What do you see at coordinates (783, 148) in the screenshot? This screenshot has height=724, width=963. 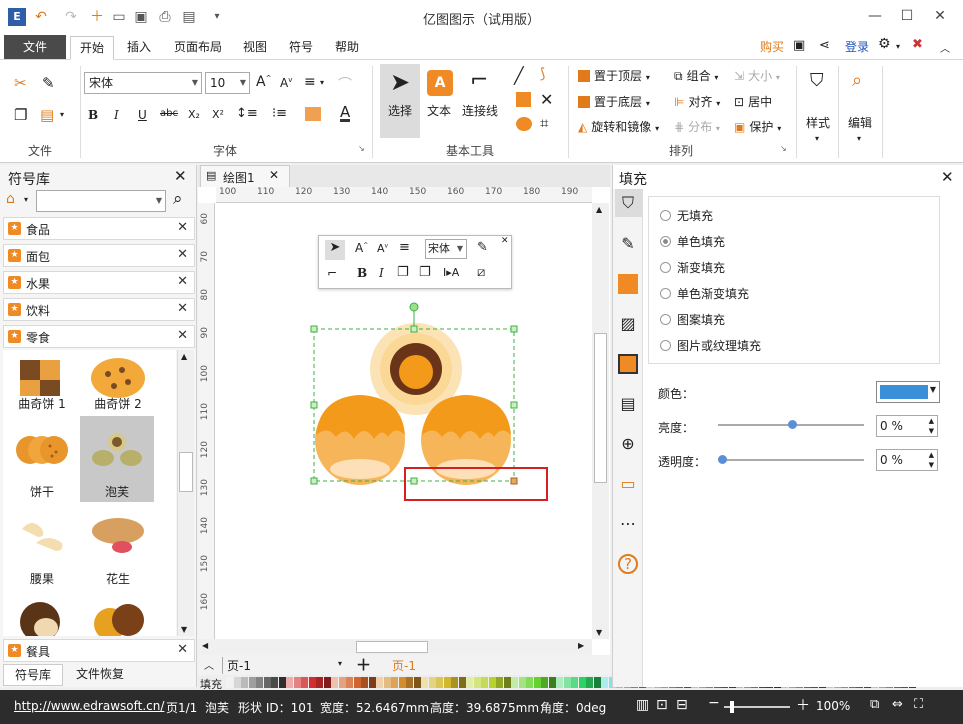 I see `arrange-dialog-launcher-icon: ↘` at bounding box center [783, 148].